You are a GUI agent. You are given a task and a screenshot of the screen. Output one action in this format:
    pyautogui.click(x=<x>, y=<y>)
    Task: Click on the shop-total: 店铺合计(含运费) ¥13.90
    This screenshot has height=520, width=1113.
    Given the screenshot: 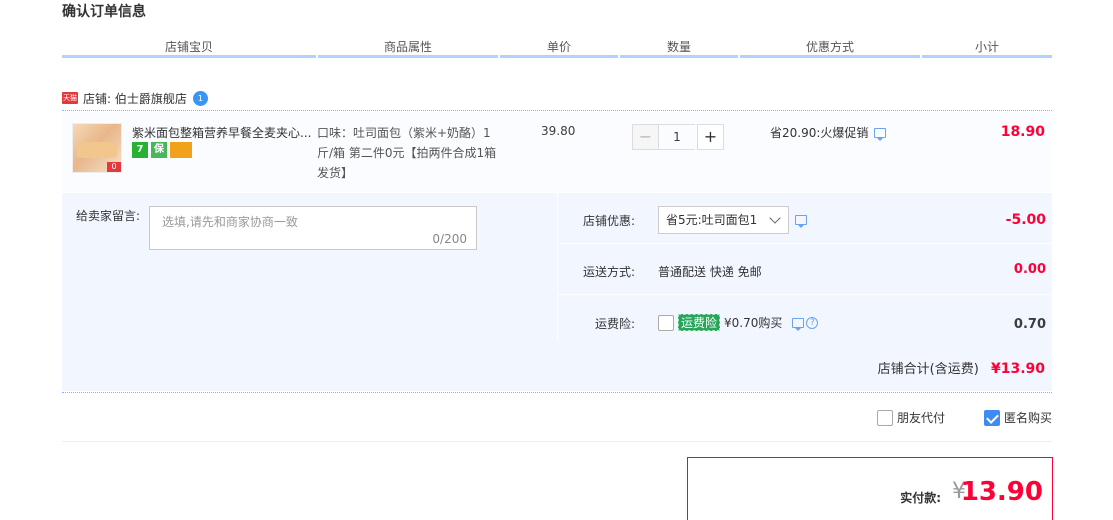 What is the action you would take?
    pyautogui.click(x=961, y=367)
    